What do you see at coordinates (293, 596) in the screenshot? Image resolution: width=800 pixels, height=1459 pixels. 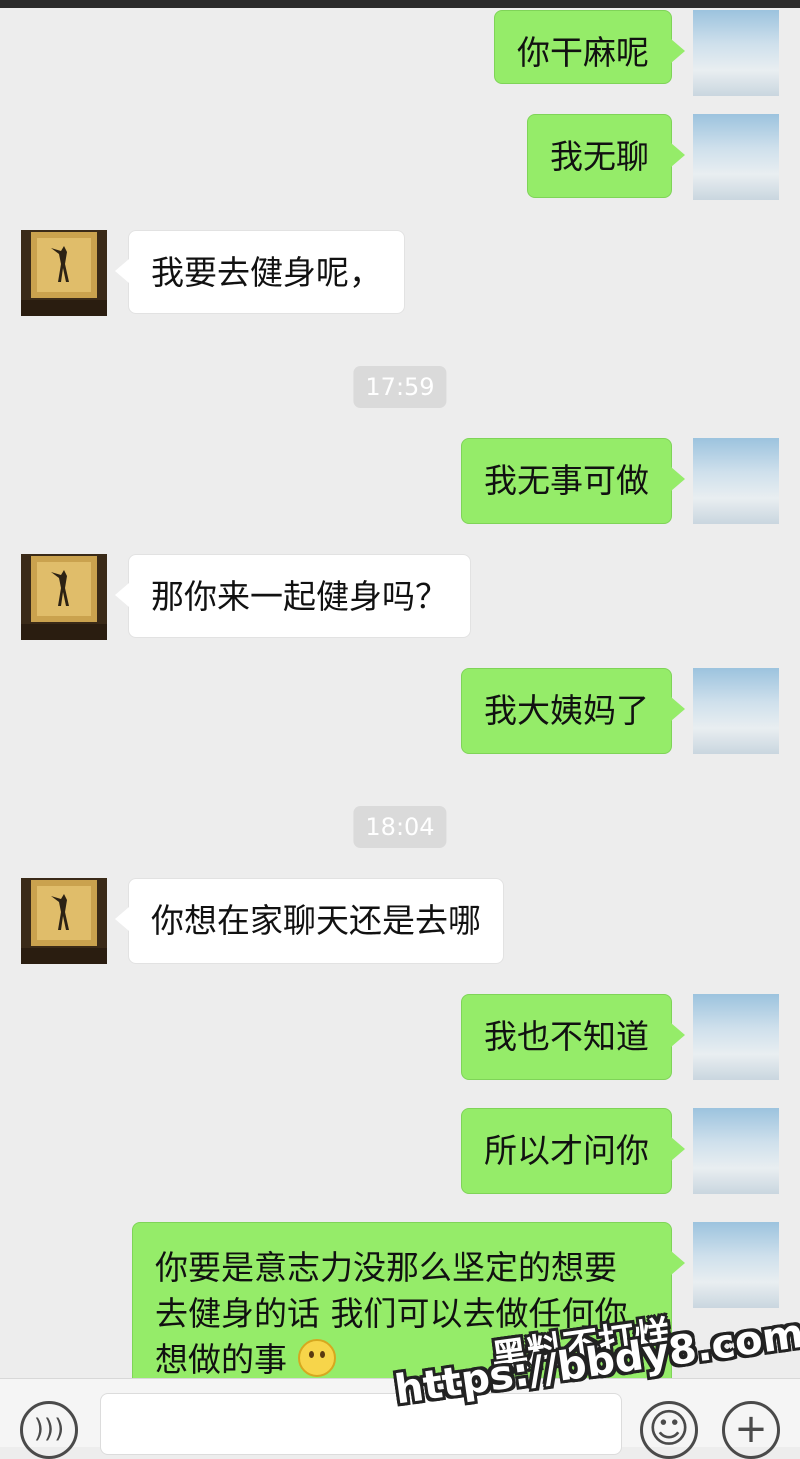 I see `contact-message-bubble: 那你来一起健身吗？` at bounding box center [293, 596].